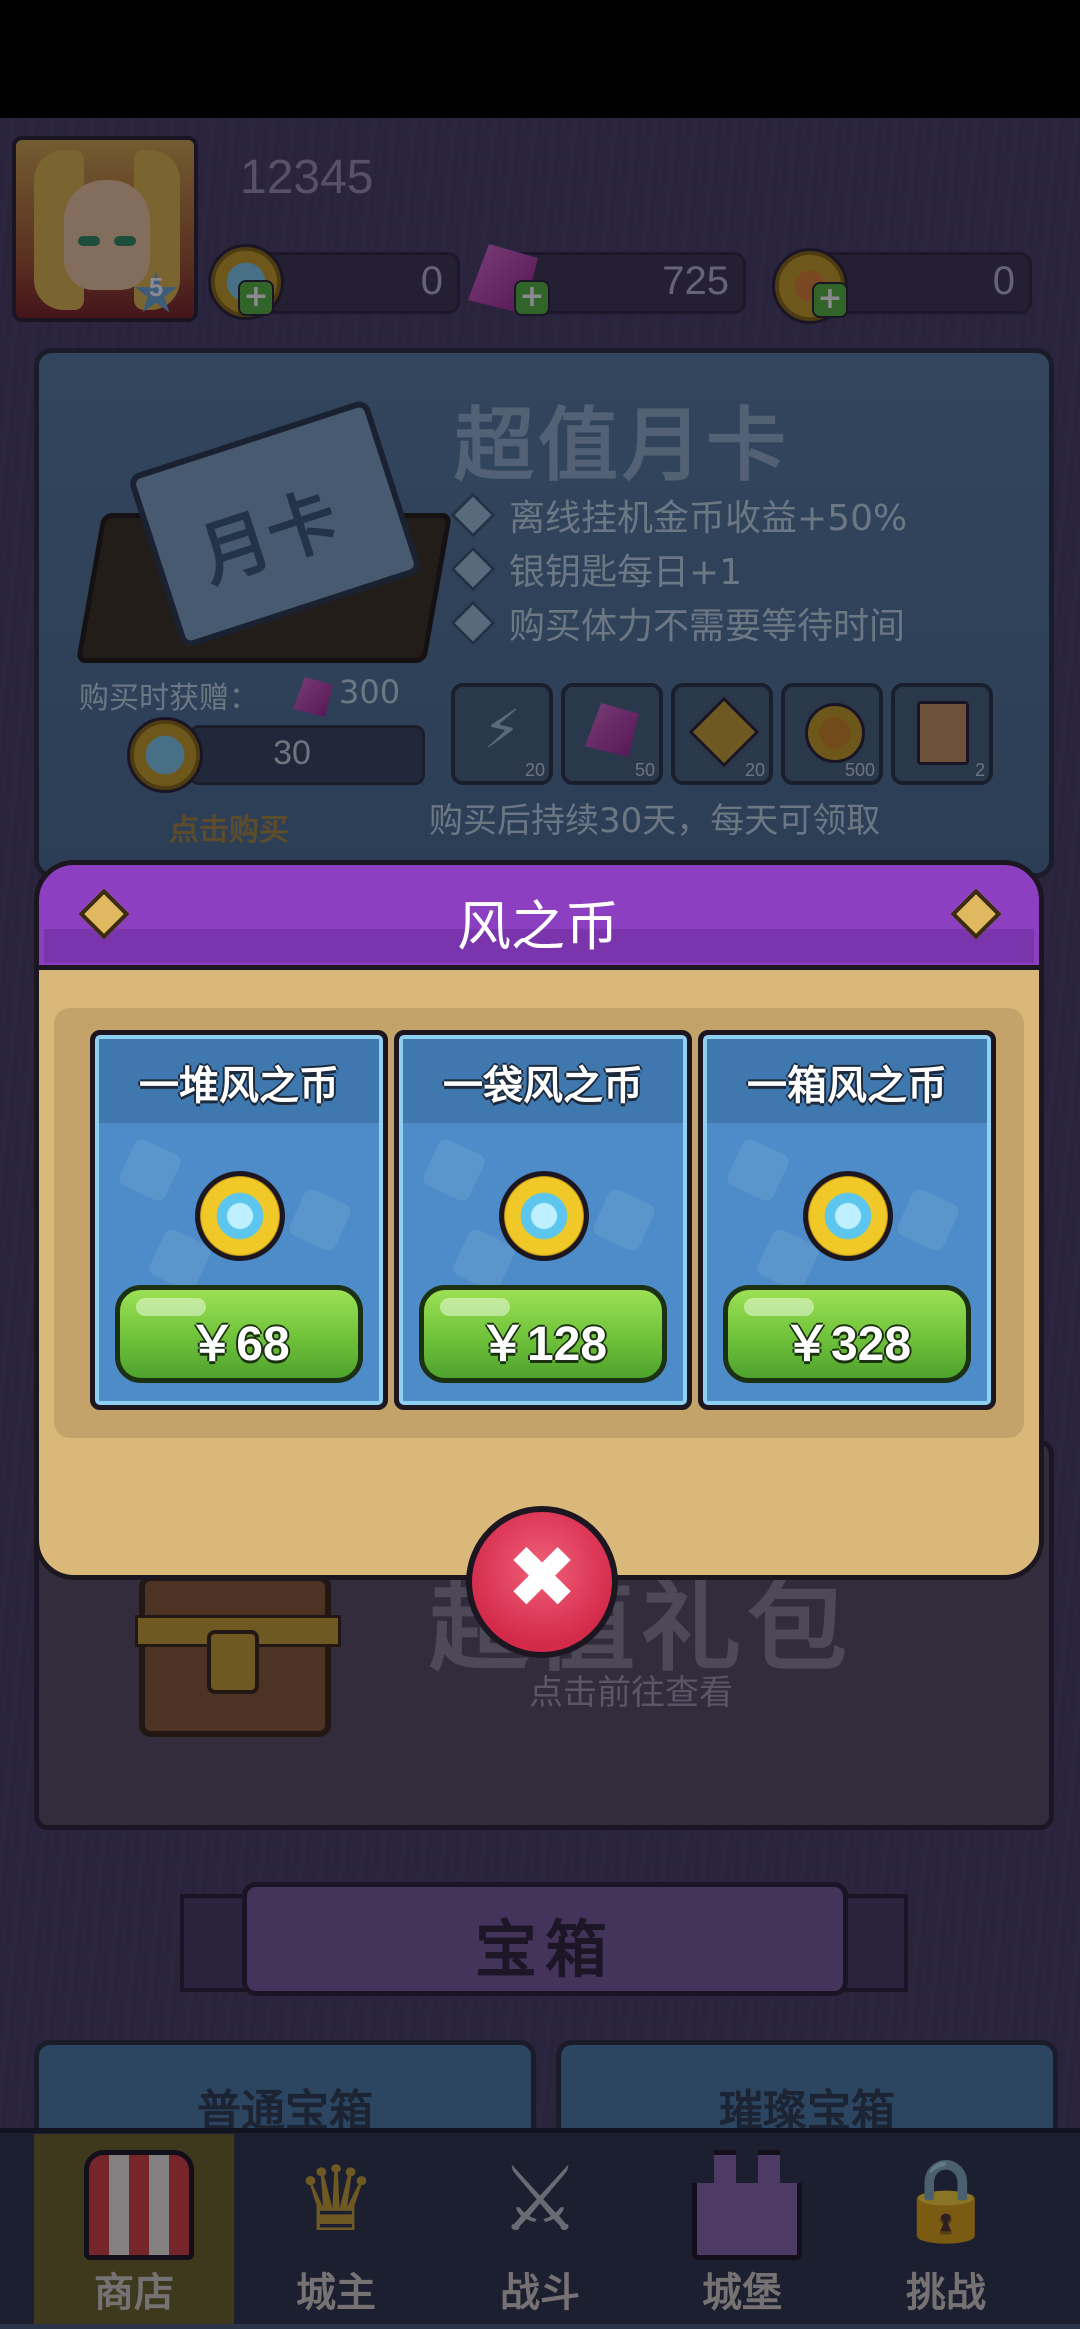 The image size is (1080, 2329). I want to click on status-bar, so click(540, 59).